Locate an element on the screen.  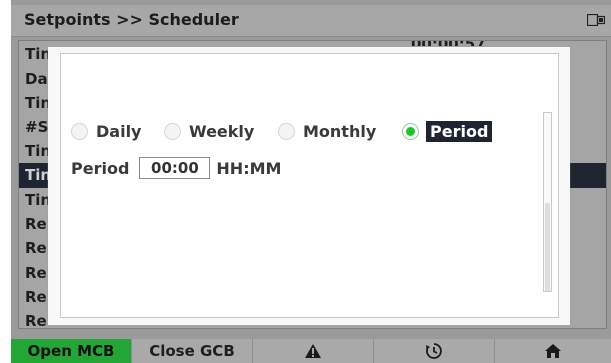
period-input: 00:00 is located at coordinates (175, 168).